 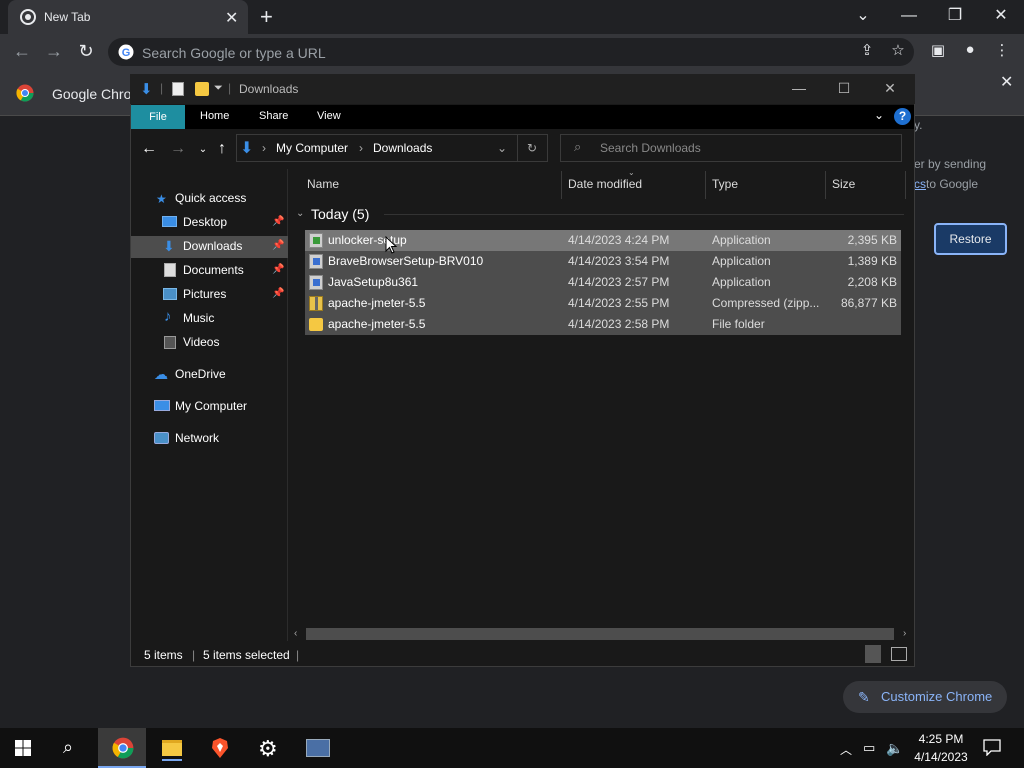 What do you see at coordinates (863, 16) in the screenshot?
I see `tab-search-icon: ⌄` at bounding box center [863, 16].